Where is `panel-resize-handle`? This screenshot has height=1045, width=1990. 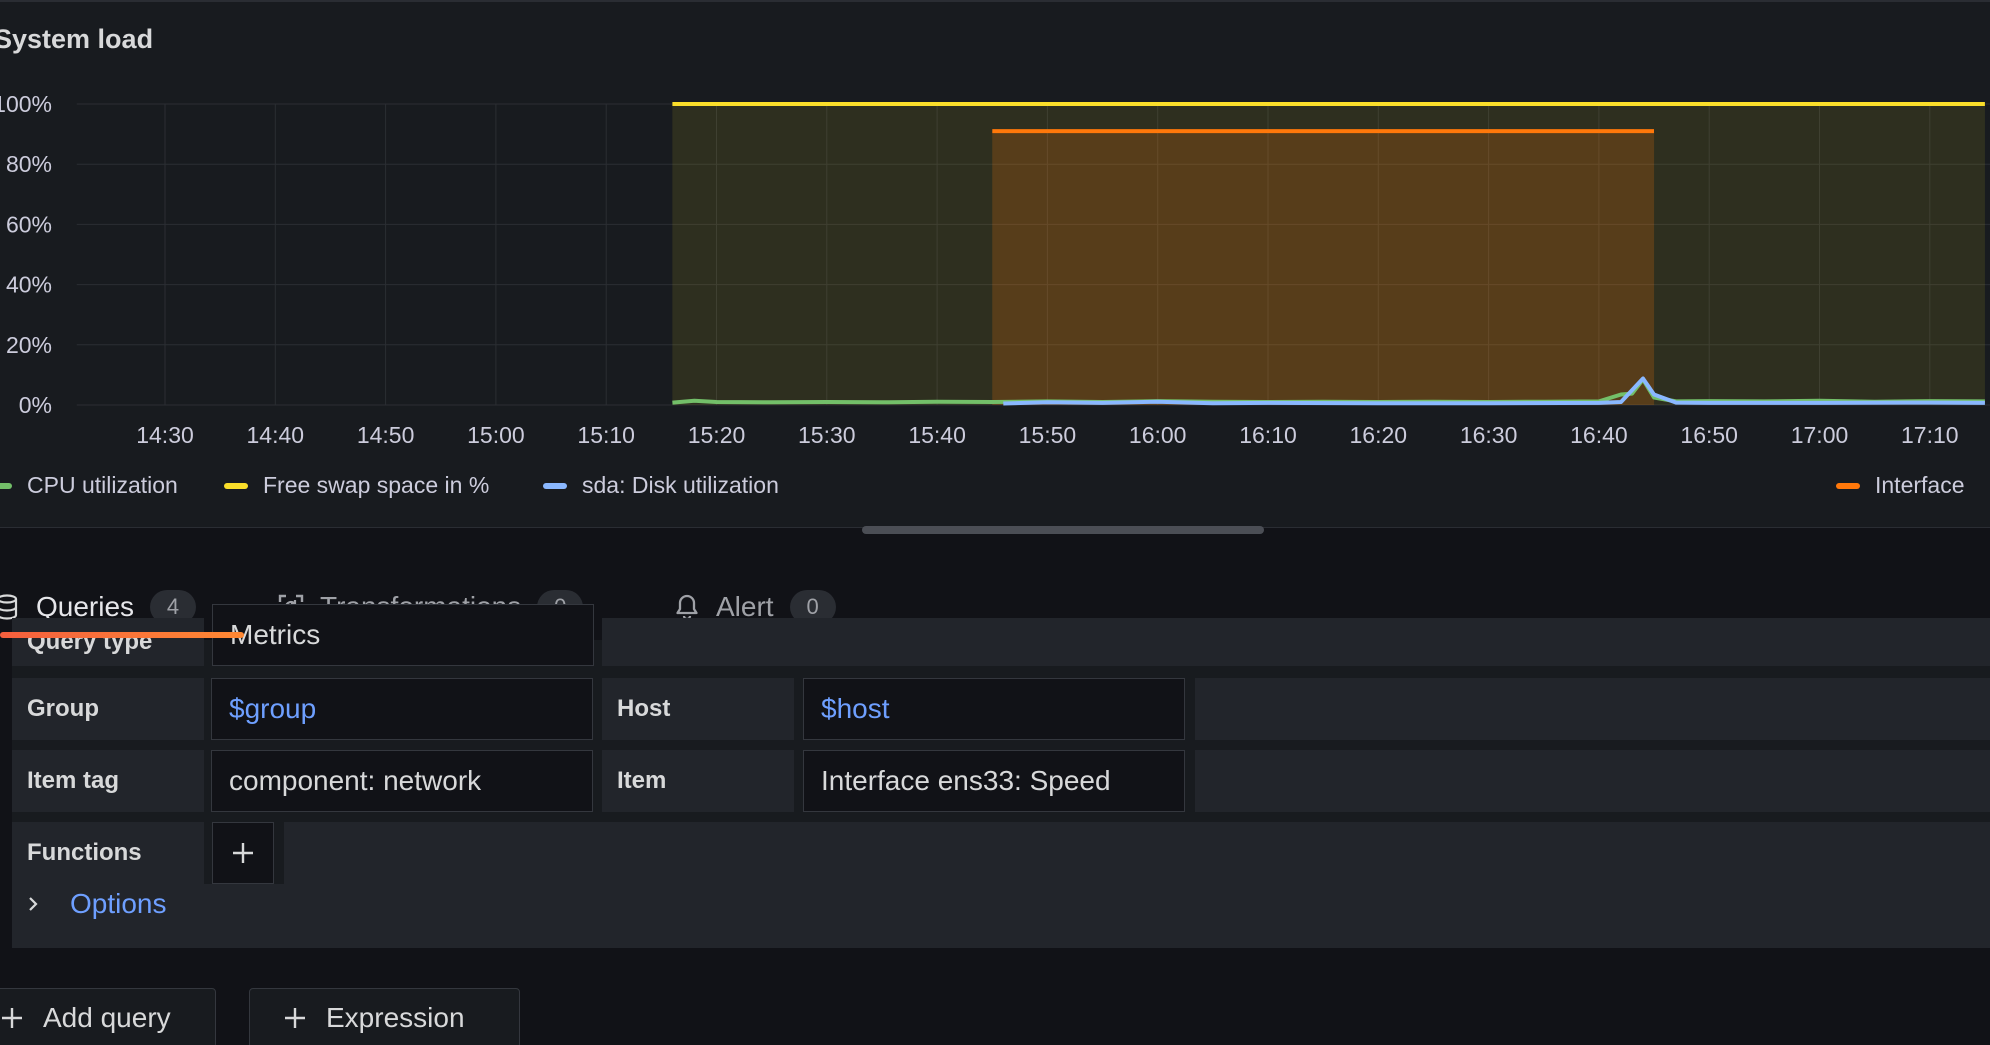
panel-resize-handle is located at coordinates (1063, 530).